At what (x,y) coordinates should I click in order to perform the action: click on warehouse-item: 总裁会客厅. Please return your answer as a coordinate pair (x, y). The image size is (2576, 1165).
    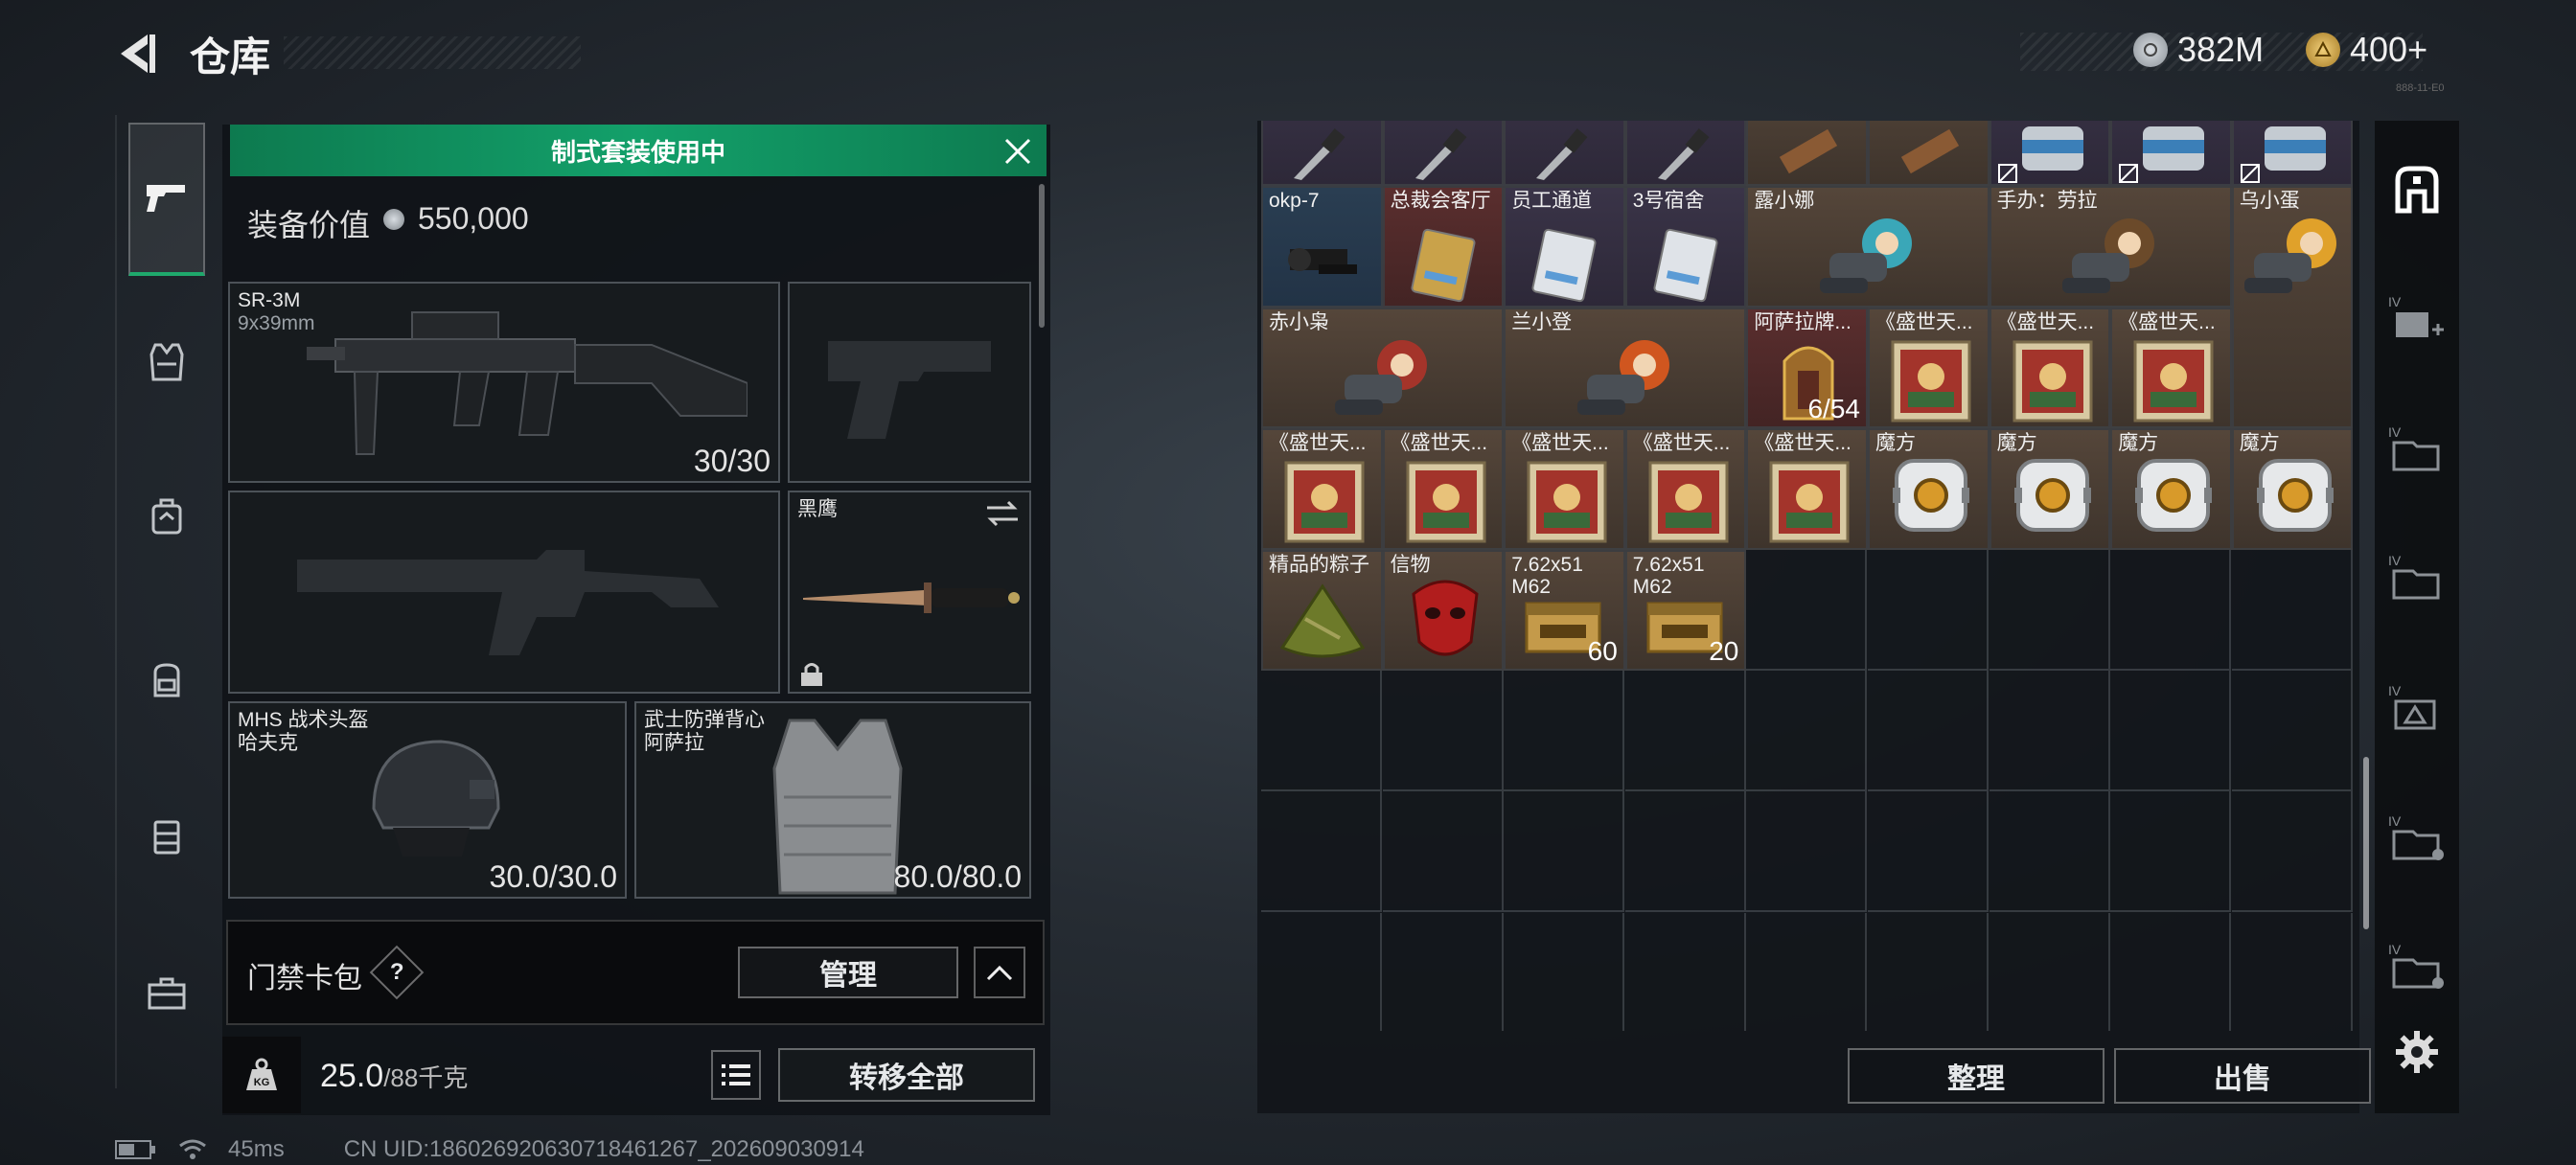
    Looking at the image, I should click on (1443, 247).